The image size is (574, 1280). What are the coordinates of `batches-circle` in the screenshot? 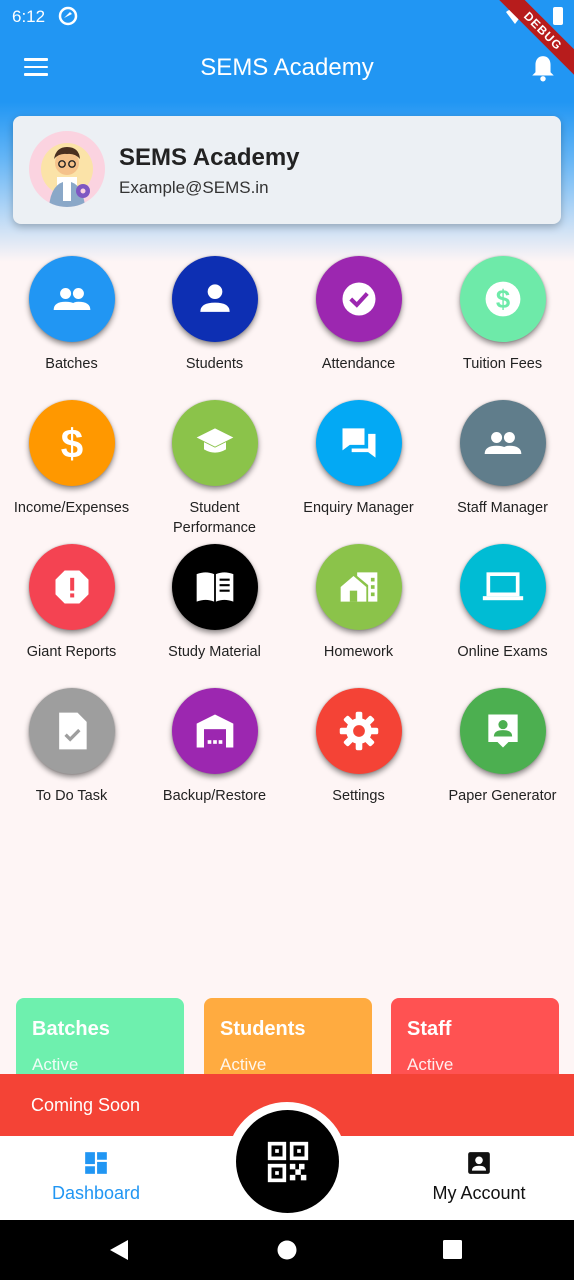 It's located at (71, 299).